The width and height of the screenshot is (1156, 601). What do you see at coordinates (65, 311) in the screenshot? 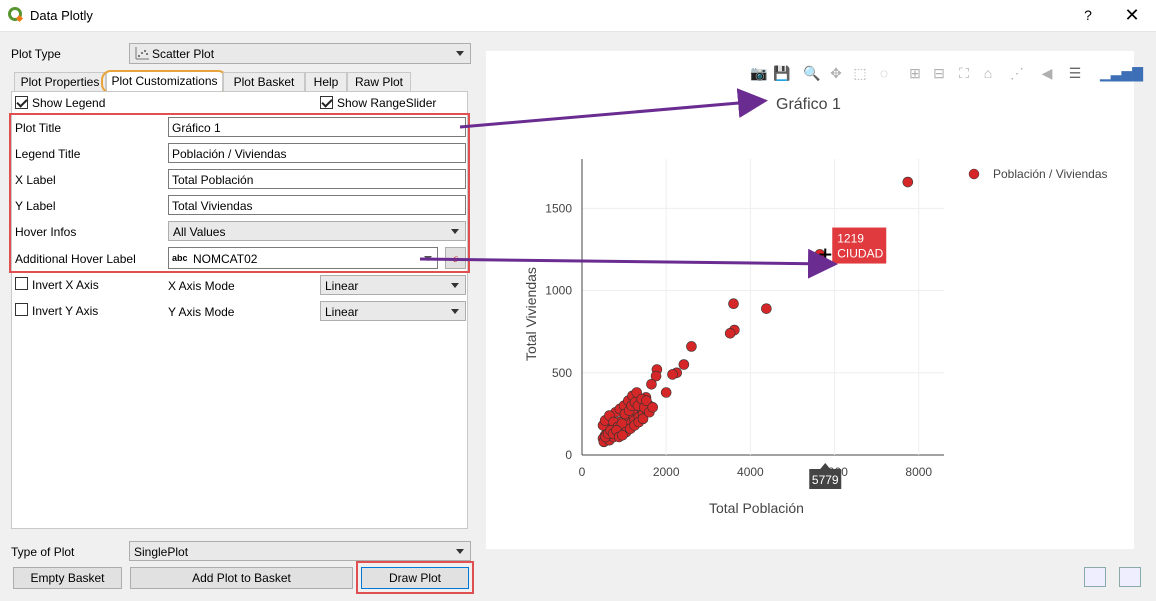
I see `invert-y-label: Invert Y Axis` at bounding box center [65, 311].